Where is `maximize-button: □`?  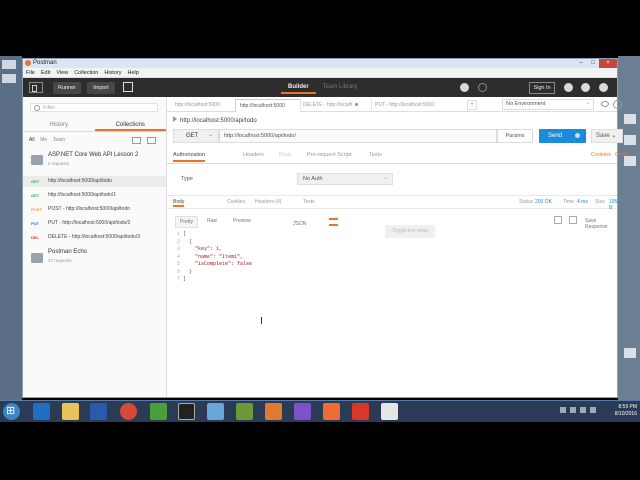
maximize-button: □ is located at coordinates (593, 63).